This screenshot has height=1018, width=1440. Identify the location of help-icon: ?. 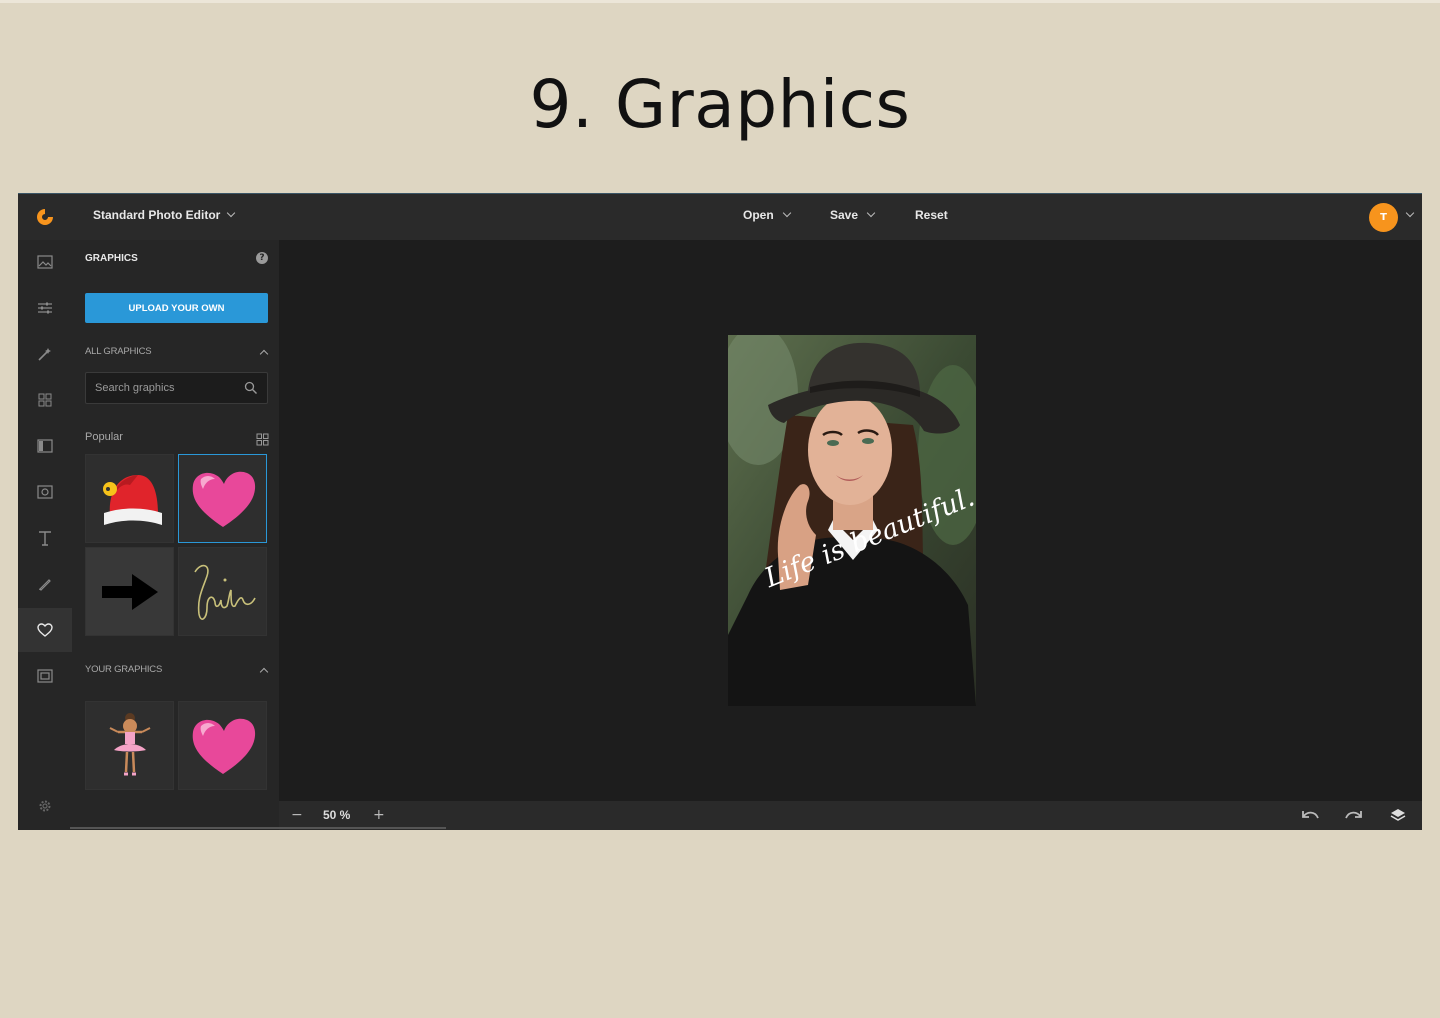
(262, 258).